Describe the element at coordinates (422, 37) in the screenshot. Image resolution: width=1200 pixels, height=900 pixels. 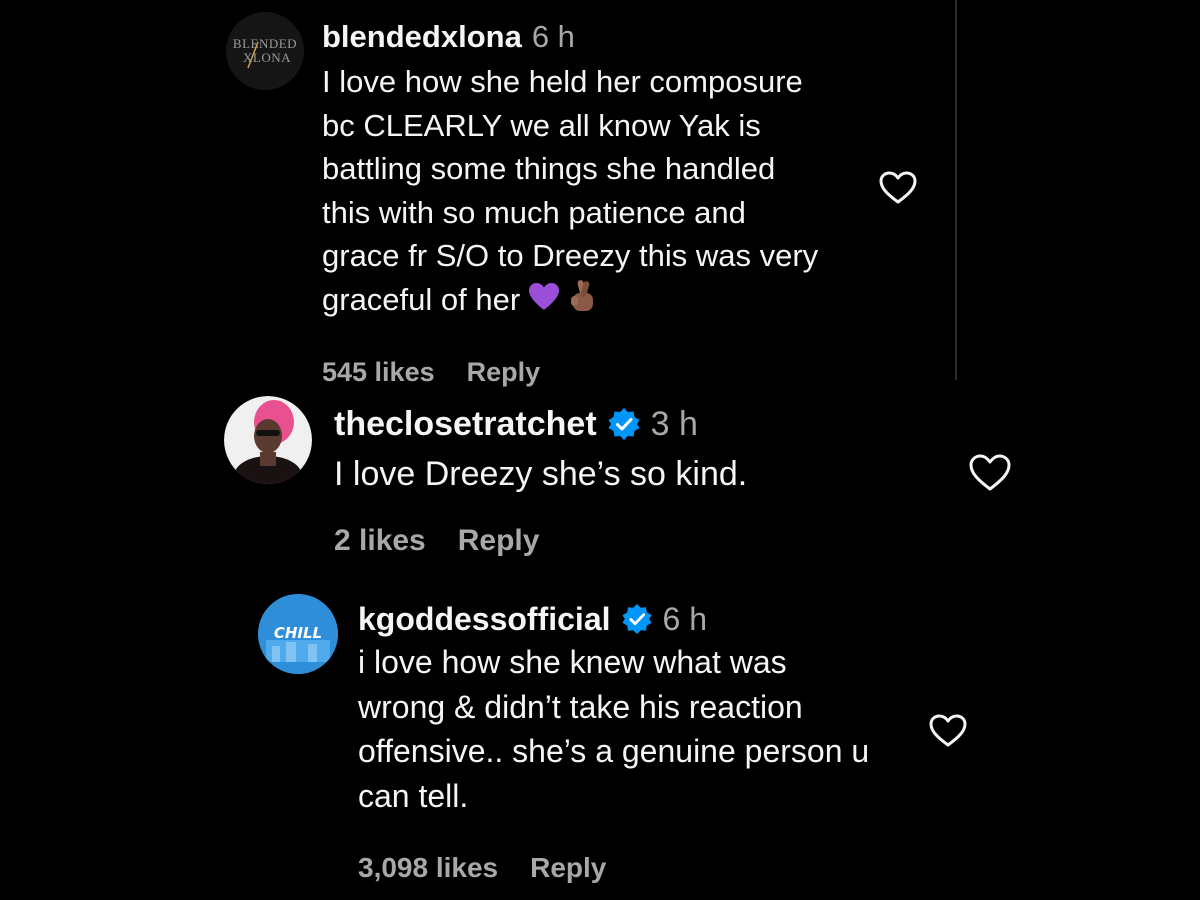
I see `username-link: blendedxlona` at that location.